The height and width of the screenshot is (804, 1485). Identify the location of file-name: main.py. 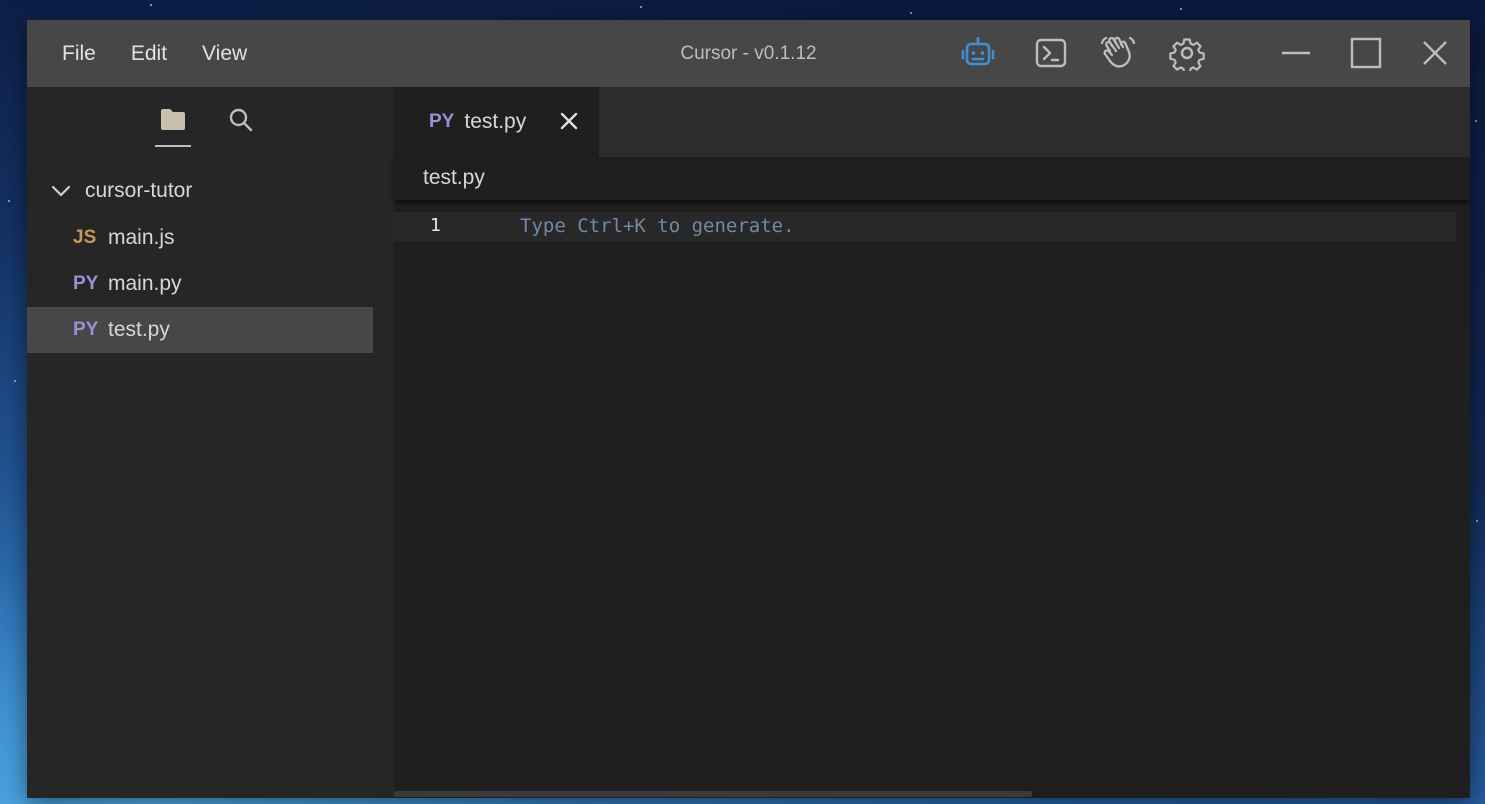
(145, 283).